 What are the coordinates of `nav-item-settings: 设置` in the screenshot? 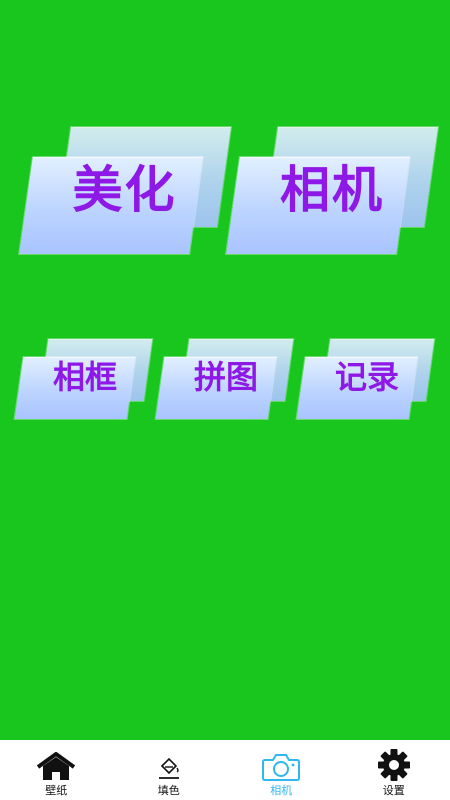 It's located at (394, 770).